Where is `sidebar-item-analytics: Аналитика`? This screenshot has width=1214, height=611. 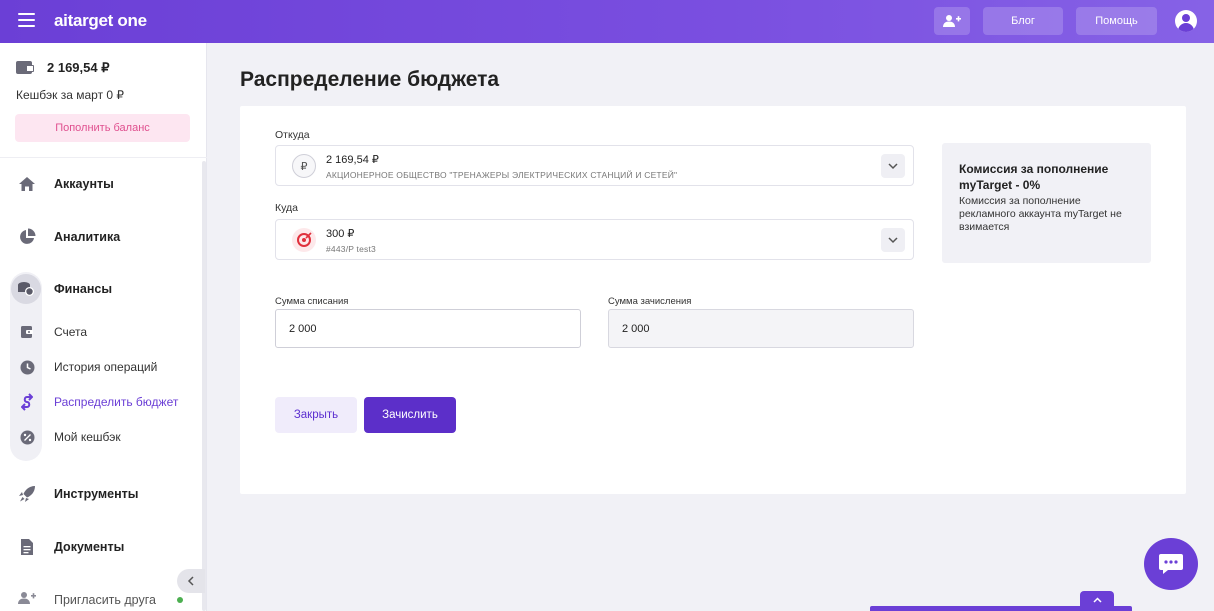 sidebar-item-analytics: Аналитика is located at coordinates (100, 237).